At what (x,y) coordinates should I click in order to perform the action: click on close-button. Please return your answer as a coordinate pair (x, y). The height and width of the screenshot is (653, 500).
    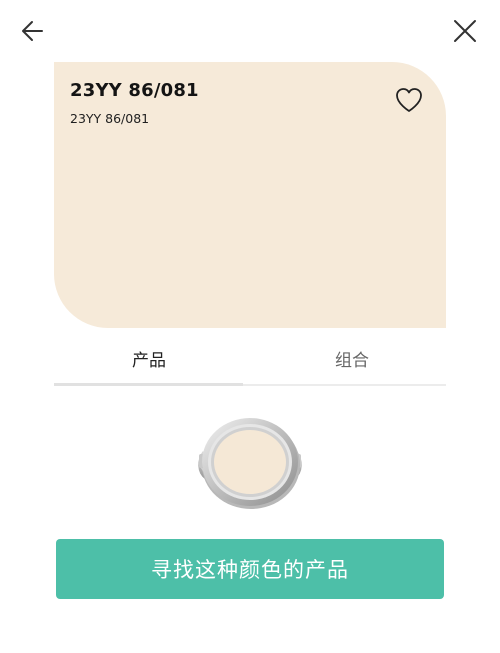
    Looking at the image, I should click on (465, 31).